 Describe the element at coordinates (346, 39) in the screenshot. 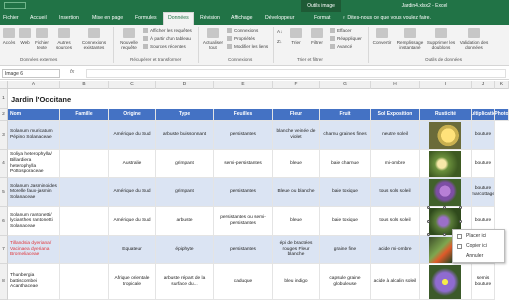

I see `reapply-button: Réappliquer` at that location.